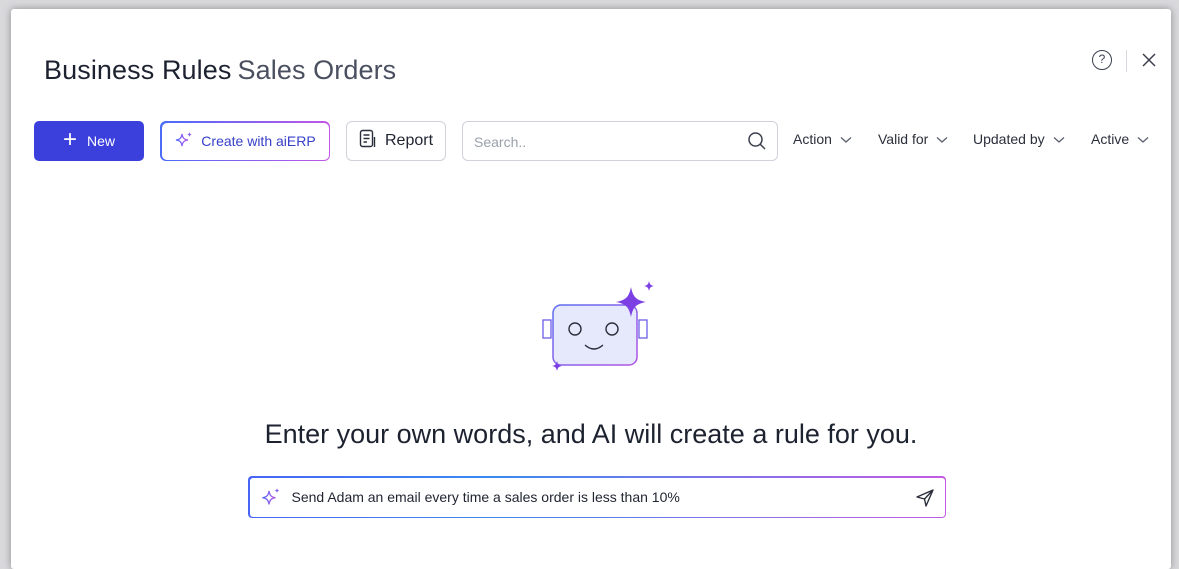 This screenshot has width=1179, height=569. What do you see at coordinates (604, 142) in the screenshot?
I see `search-input` at bounding box center [604, 142].